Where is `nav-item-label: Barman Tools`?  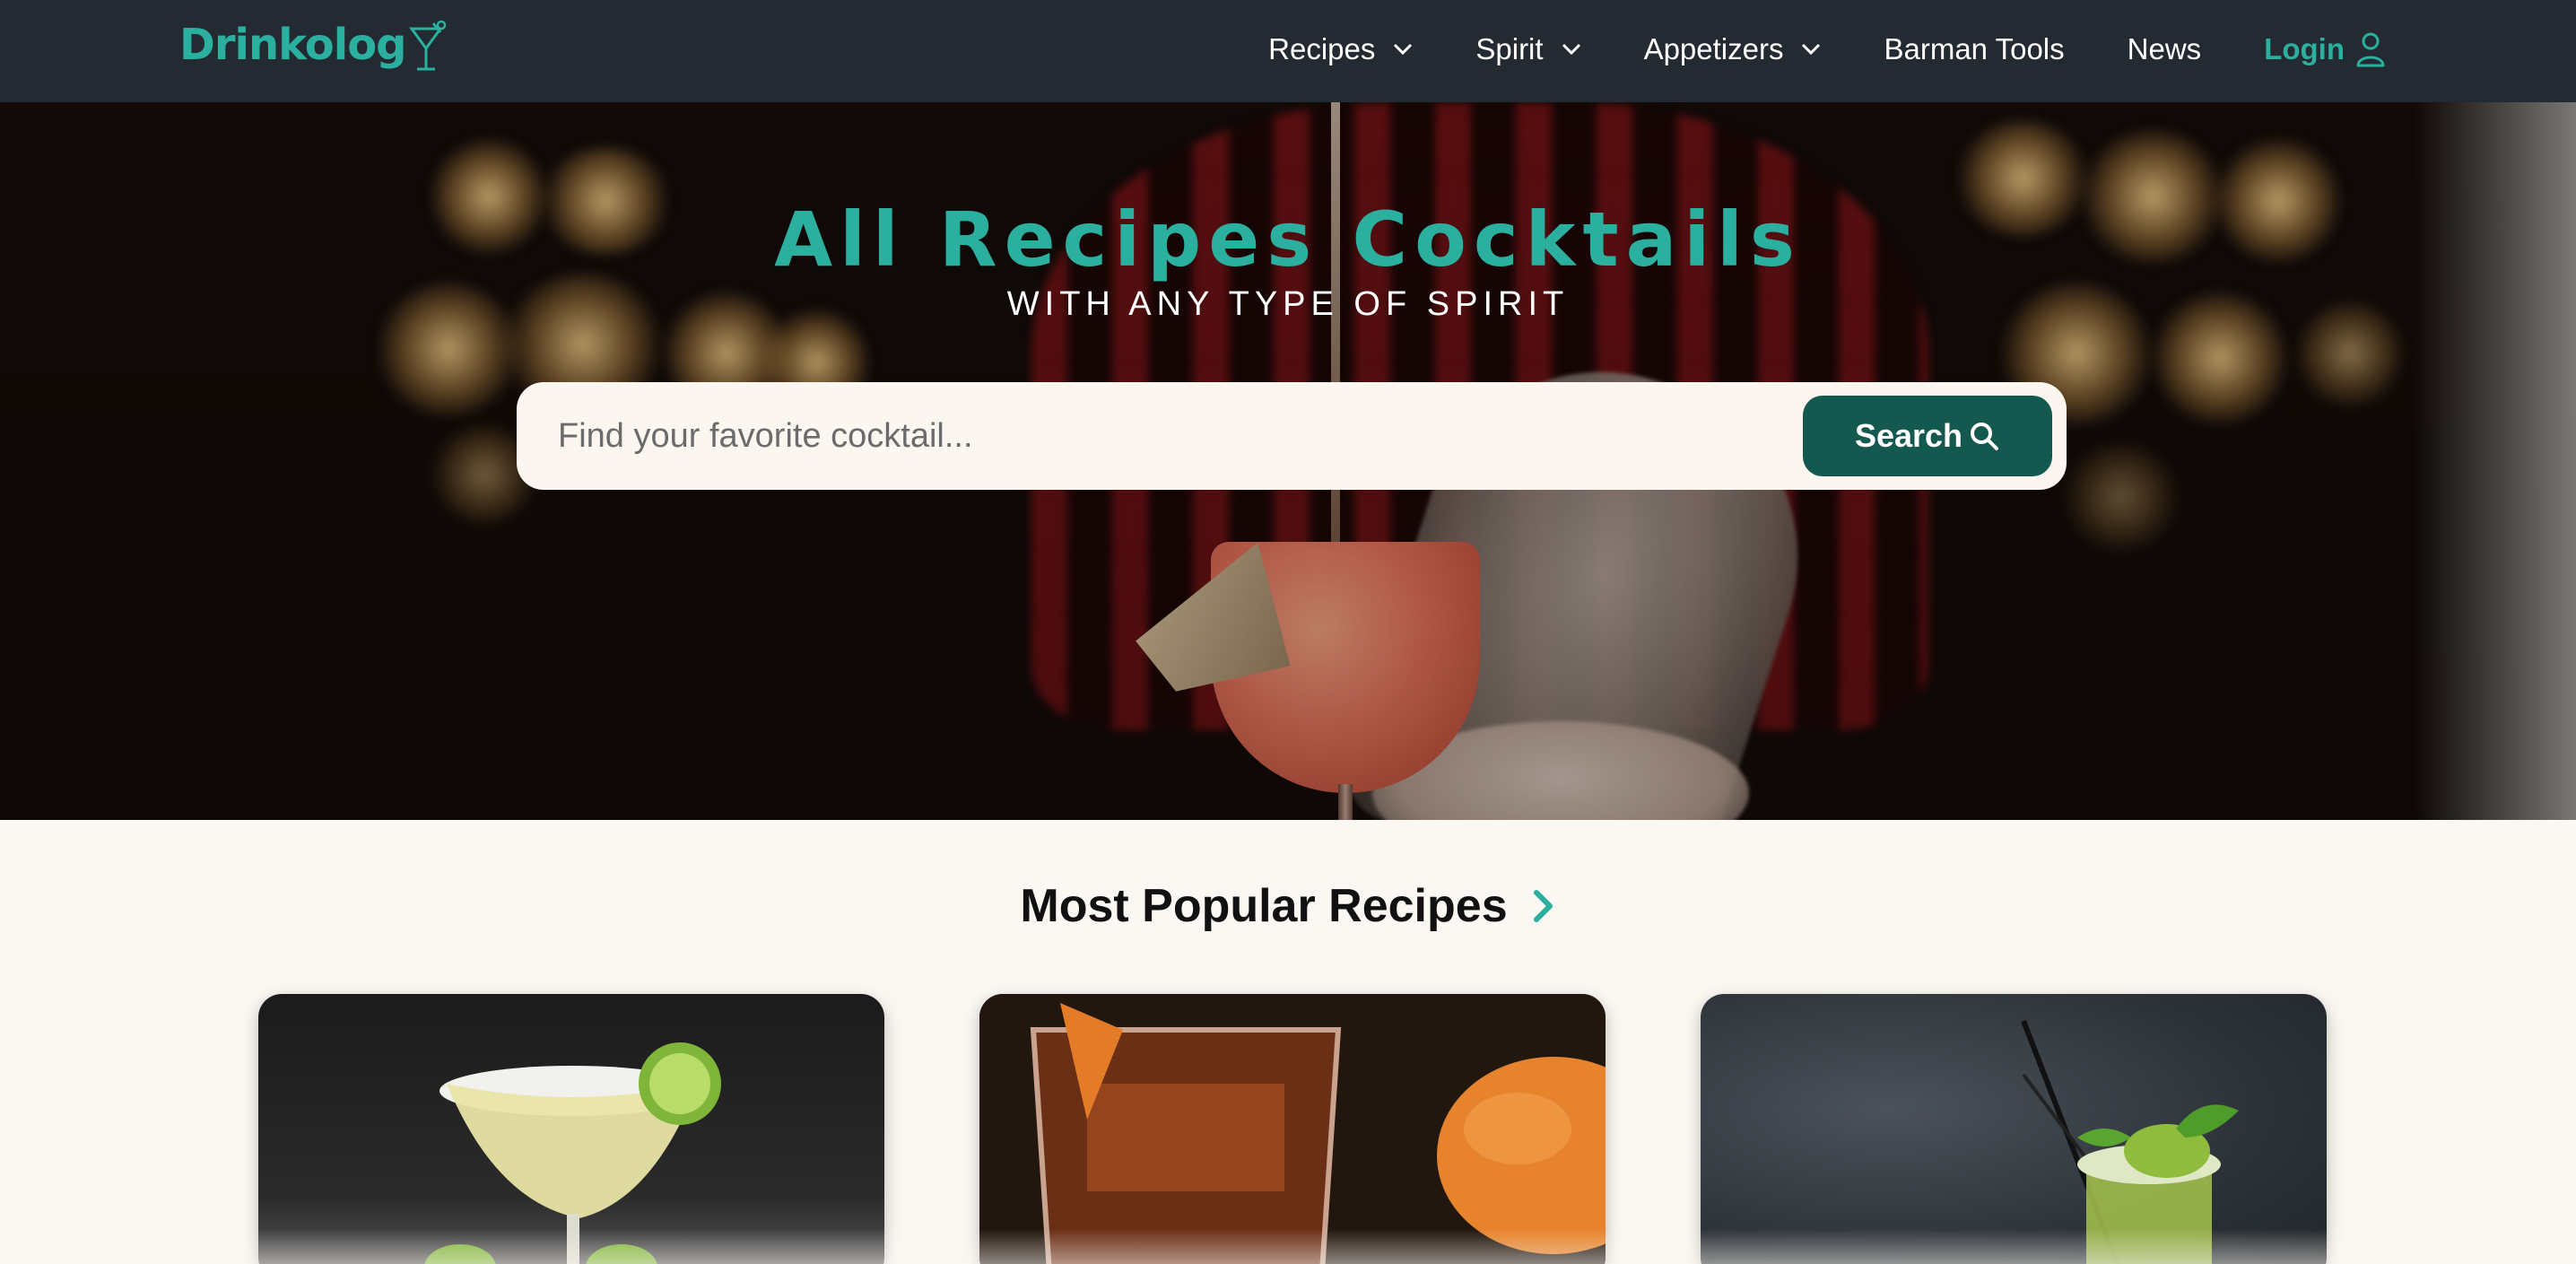
nav-item-label: Barman Tools is located at coordinates (1974, 49).